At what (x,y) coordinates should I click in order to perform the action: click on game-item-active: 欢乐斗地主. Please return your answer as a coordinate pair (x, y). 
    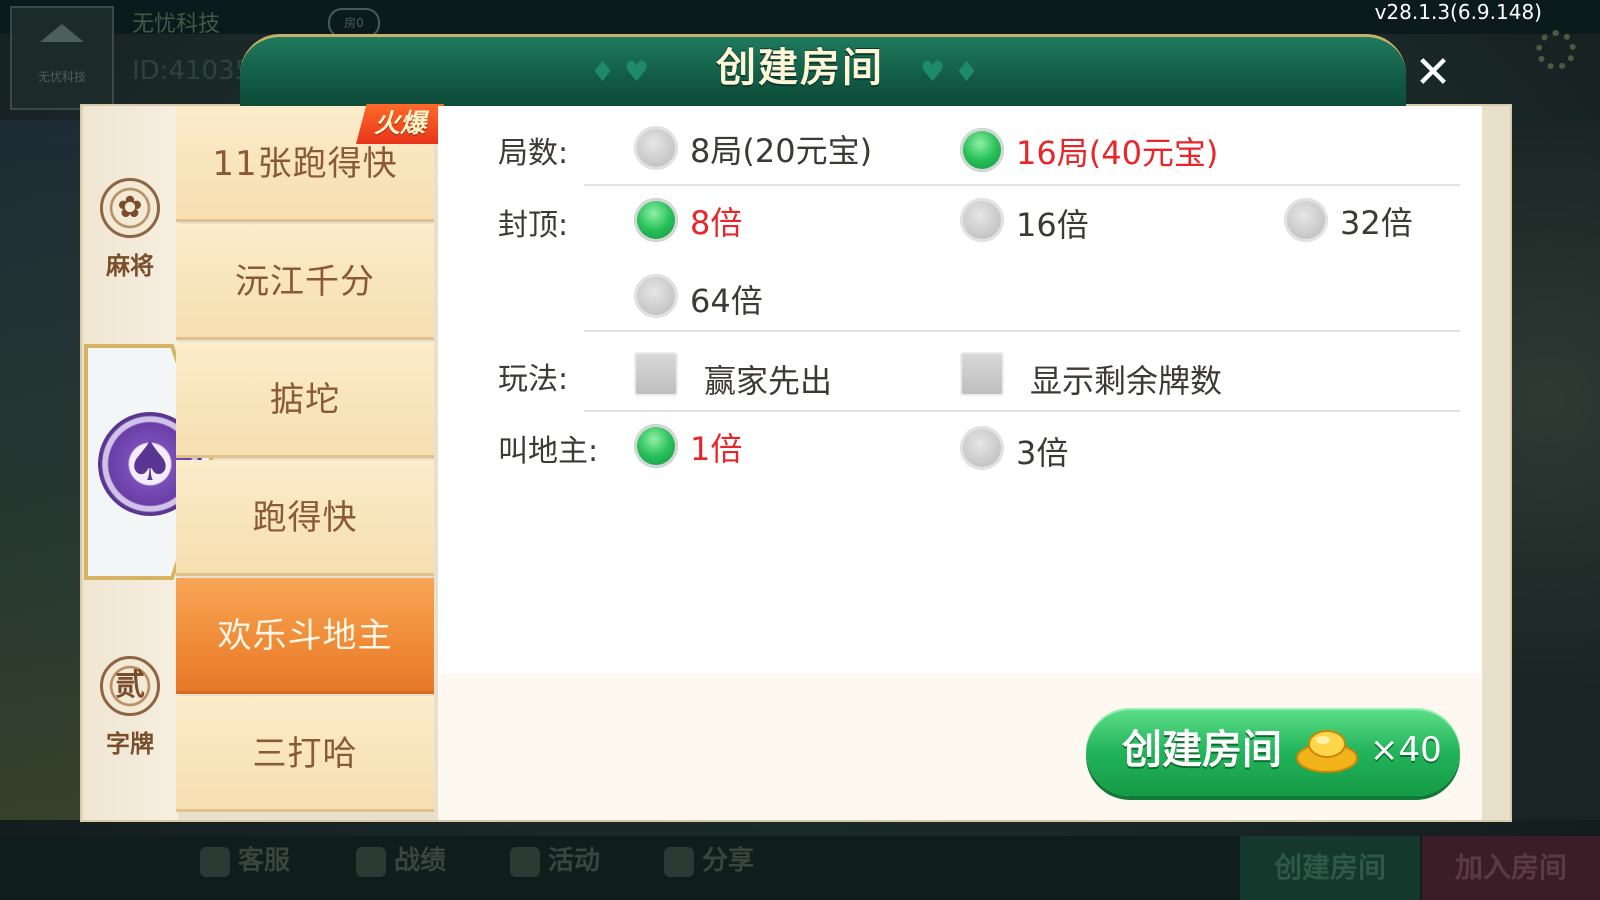
    Looking at the image, I should click on (305, 636).